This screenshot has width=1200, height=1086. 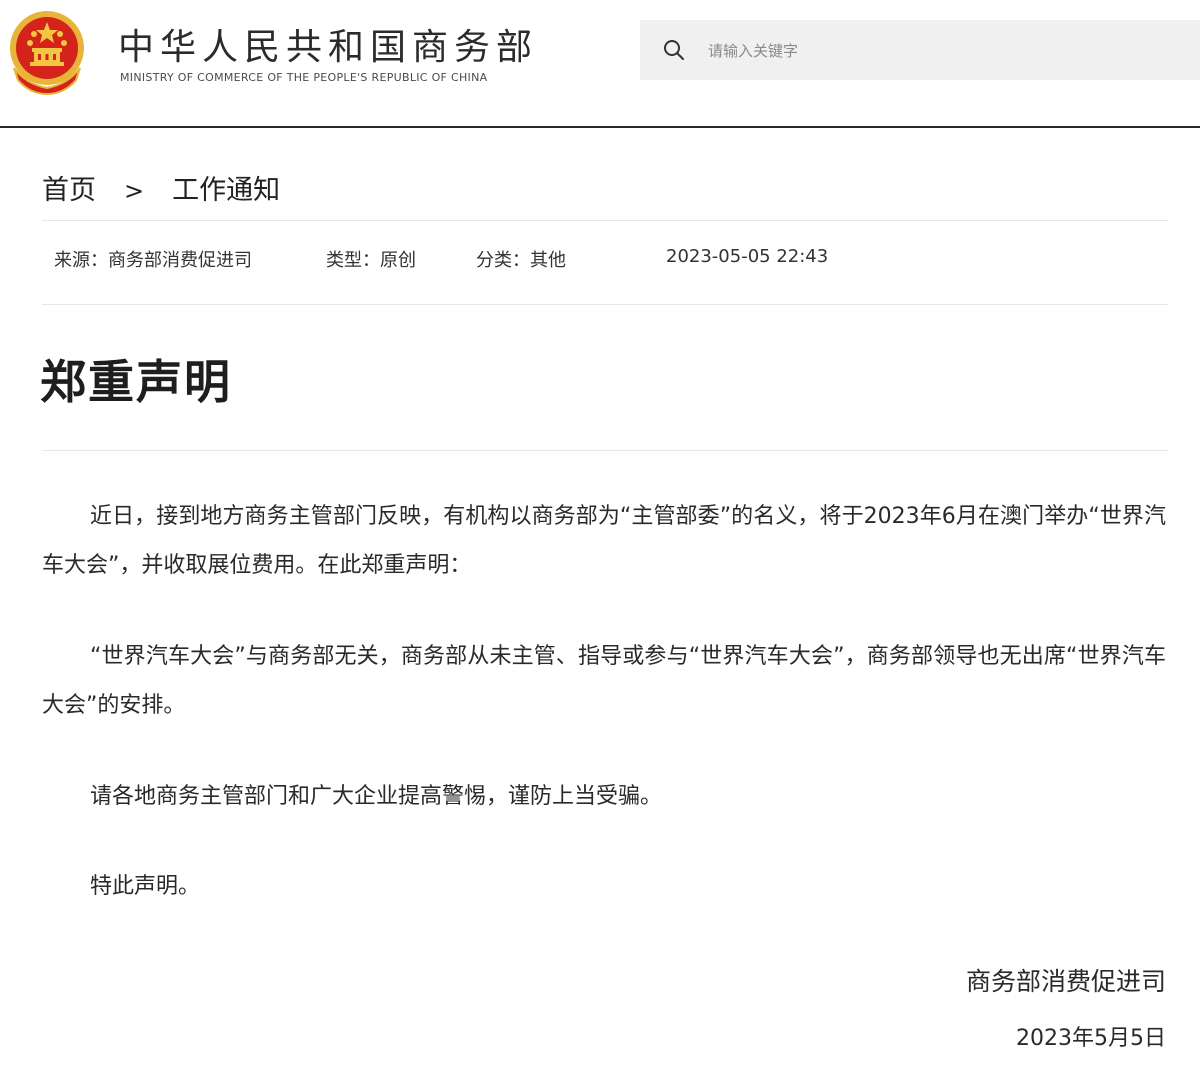 I want to click on breadcrumb-home-link: 首页, so click(x=69, y=190).